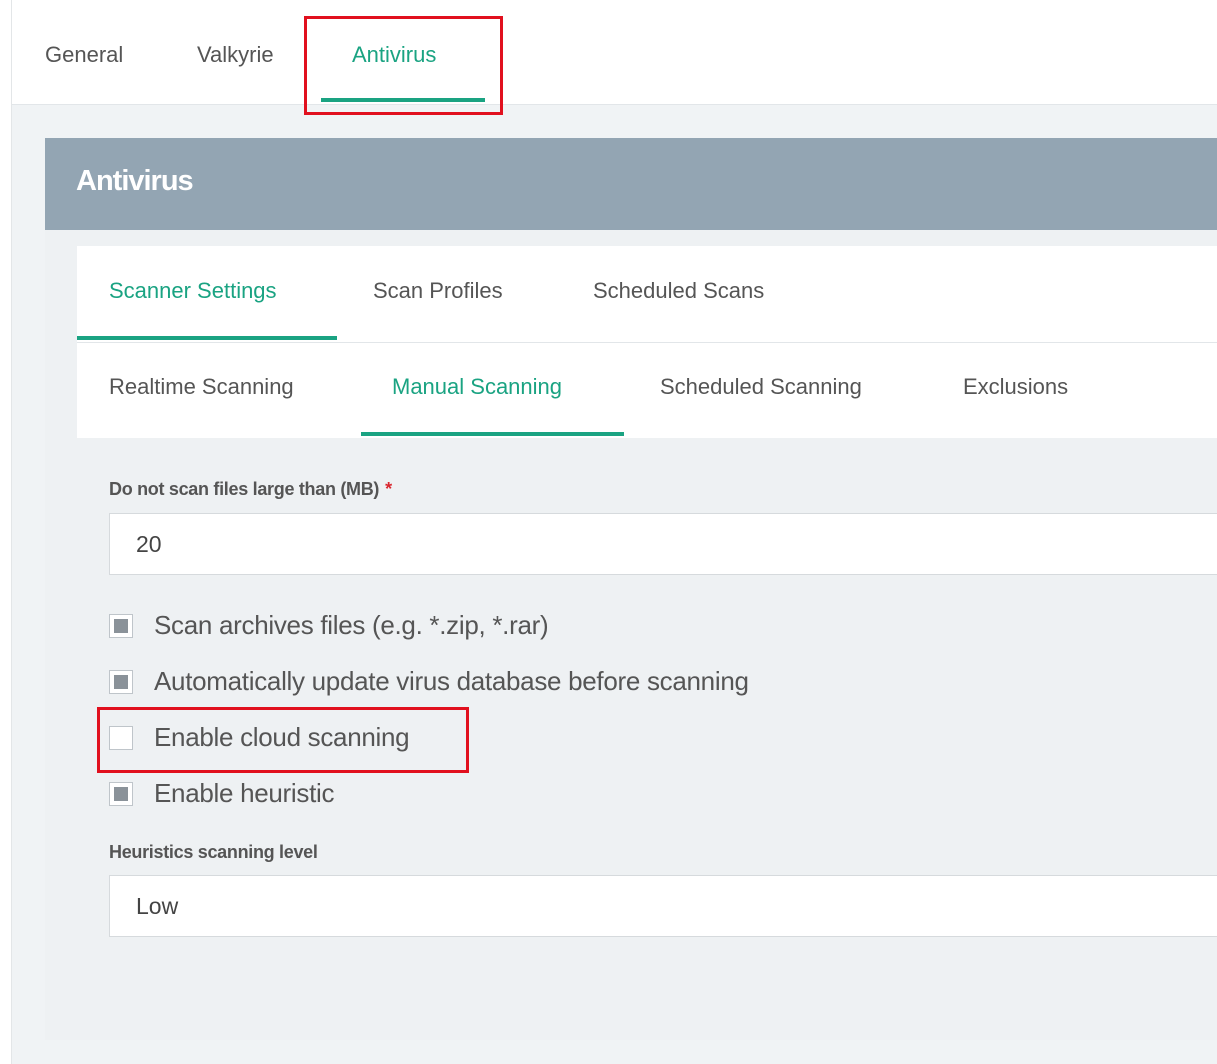  What do you see at coordinates (201, 387) in the screenshot?
I see `tab-realtime-scanning: Realtime Scanning` at bounding box center [201, 387].